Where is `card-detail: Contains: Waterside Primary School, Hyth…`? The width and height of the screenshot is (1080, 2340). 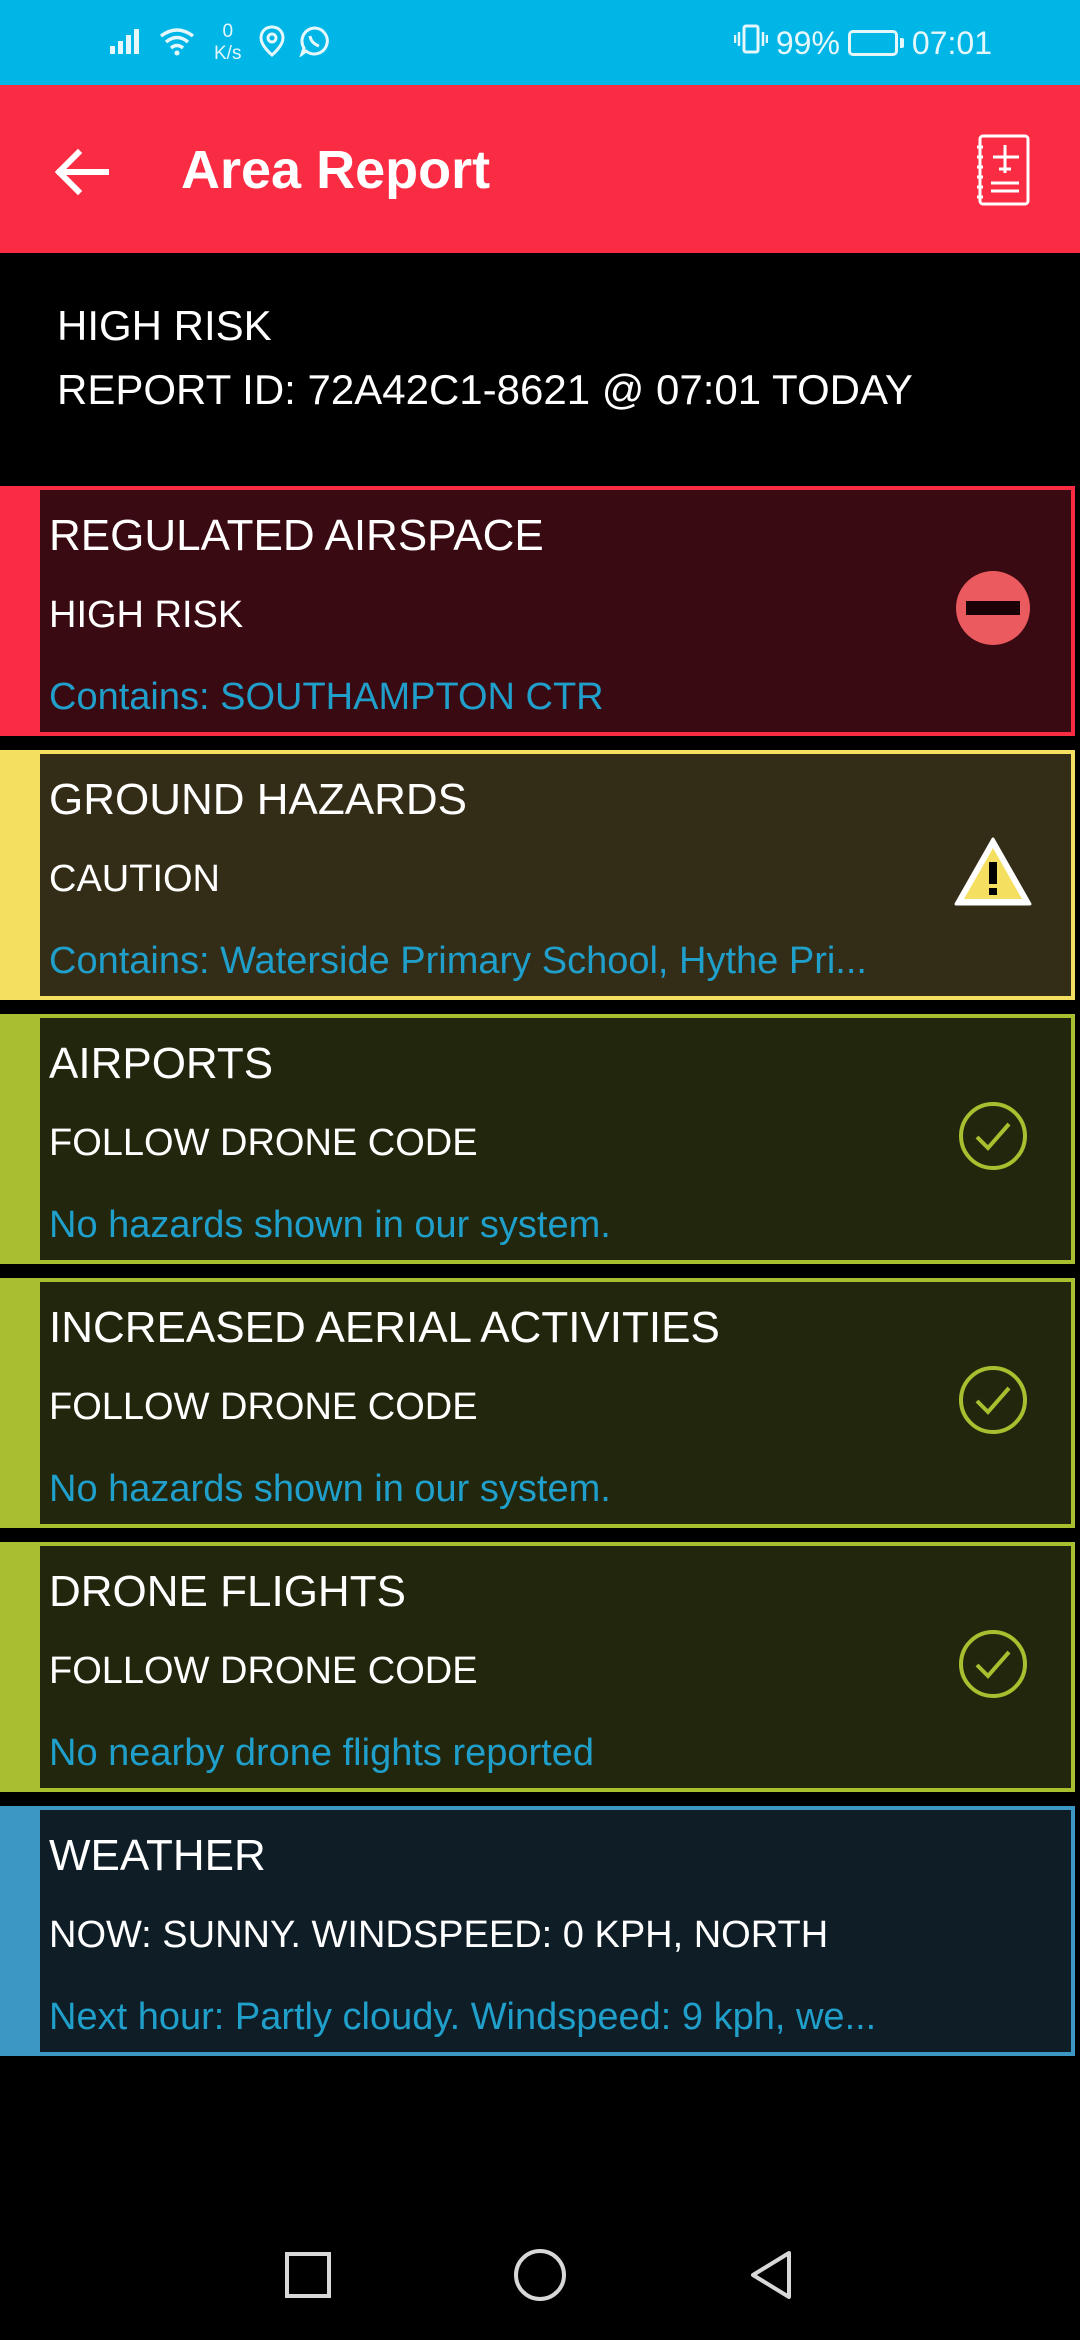
card-detail: Contains: Waterside Primary School, Hyth… is located at coordinates (458, 961).